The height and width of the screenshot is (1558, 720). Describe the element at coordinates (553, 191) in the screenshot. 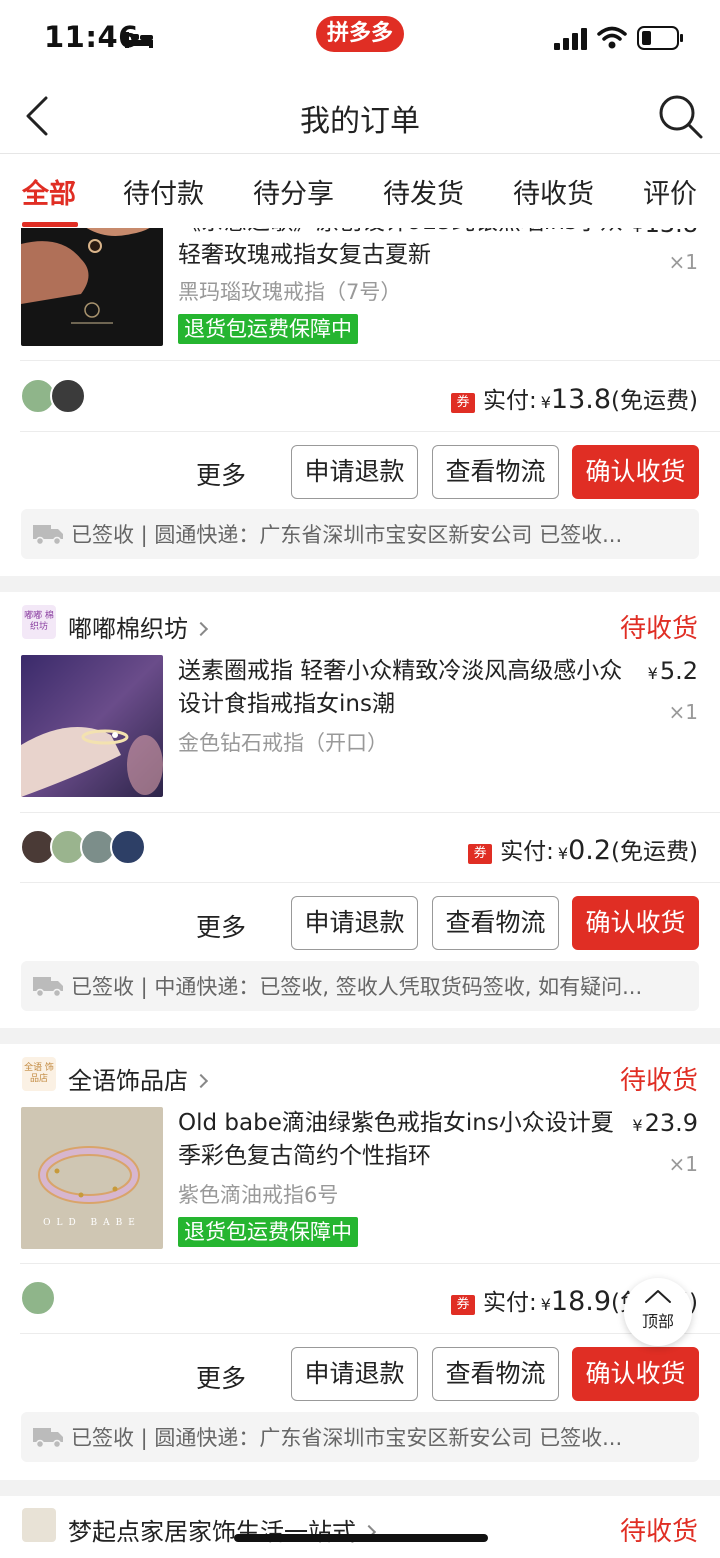

I see `tab-pending-receipt: 待收货` at that location.